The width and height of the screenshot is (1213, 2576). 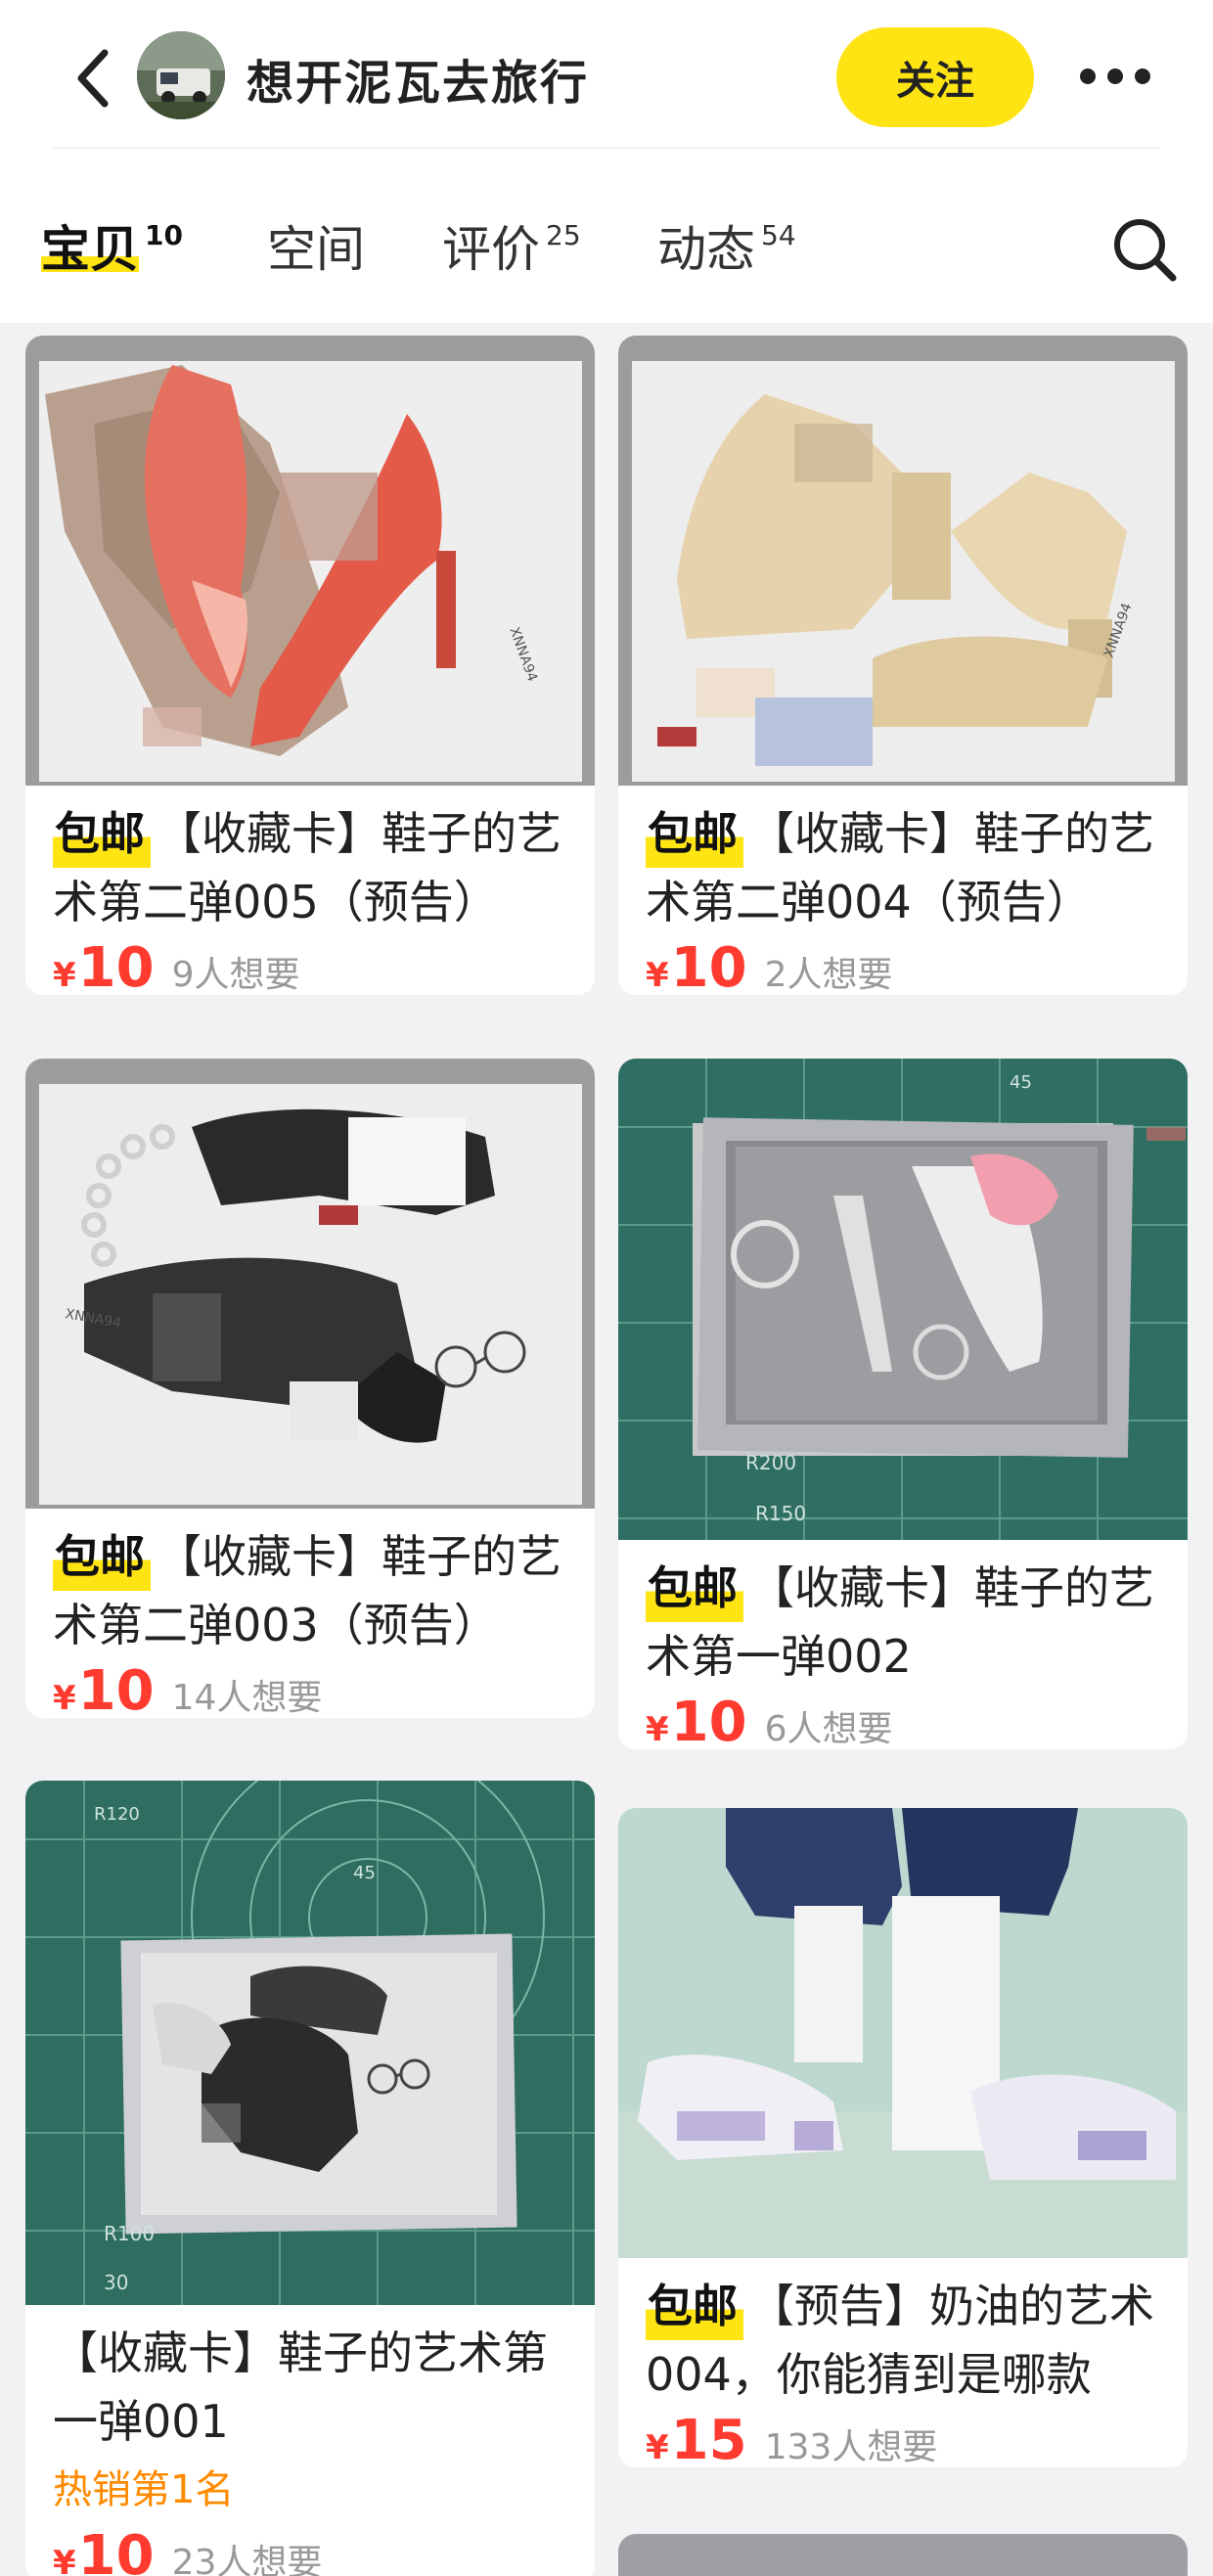 I want to click on tab-moments: 动态 54, so click(x=727, y=245).